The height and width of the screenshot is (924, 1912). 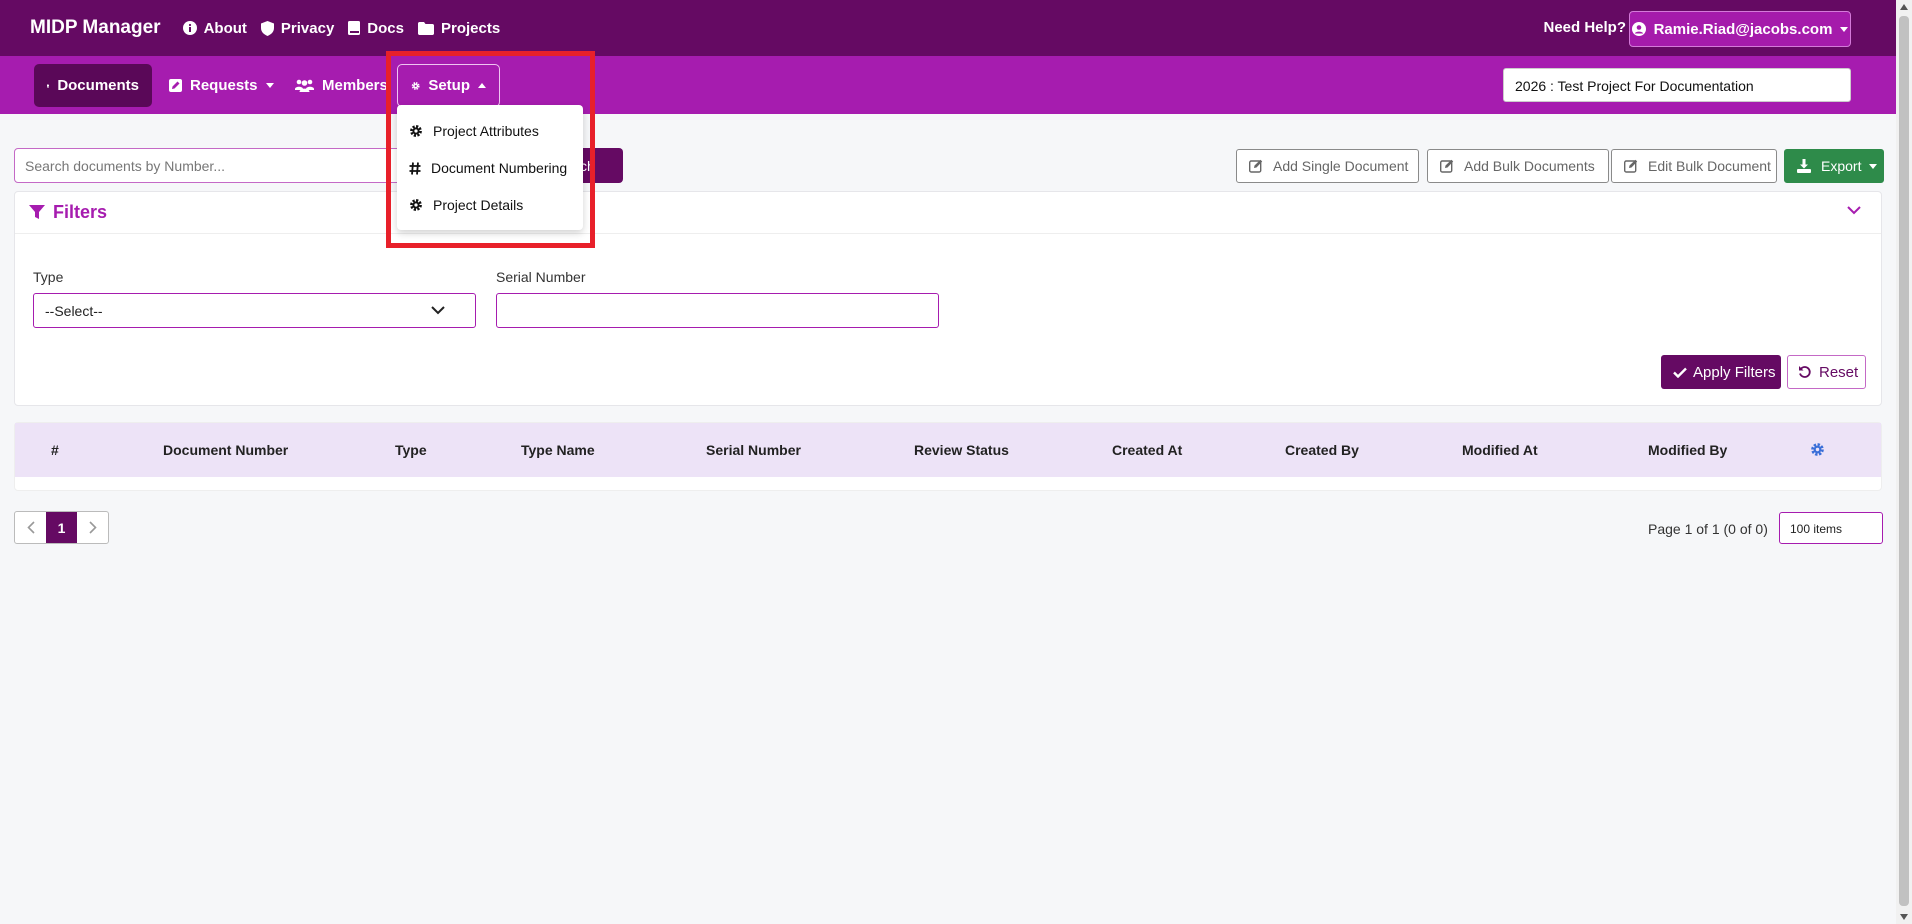 What do you see at coordinates (1322, 450) in the screenshot?
I see `column-header: Created By` at bounding box center [1322, 450].